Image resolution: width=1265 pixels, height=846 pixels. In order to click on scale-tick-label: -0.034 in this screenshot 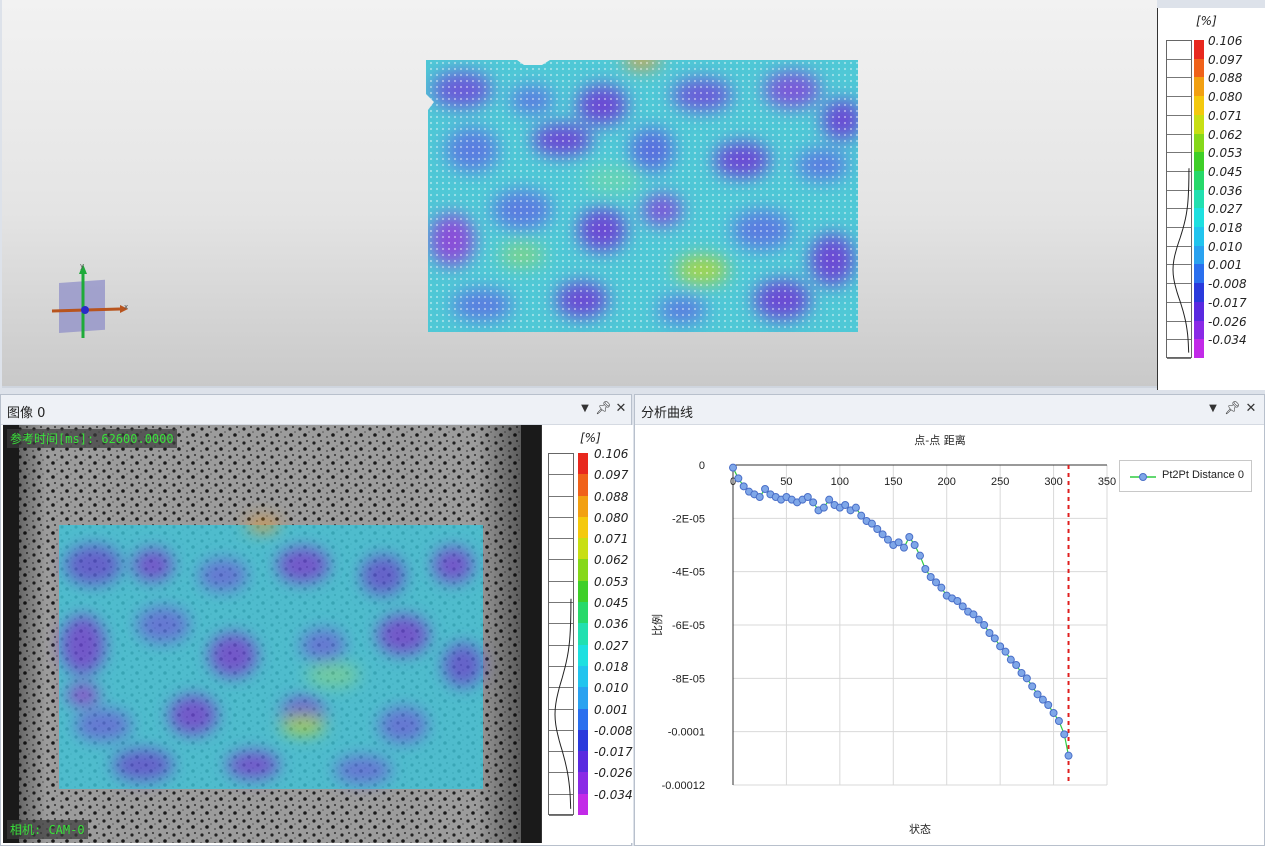, I will do `click(1227, 340)`.